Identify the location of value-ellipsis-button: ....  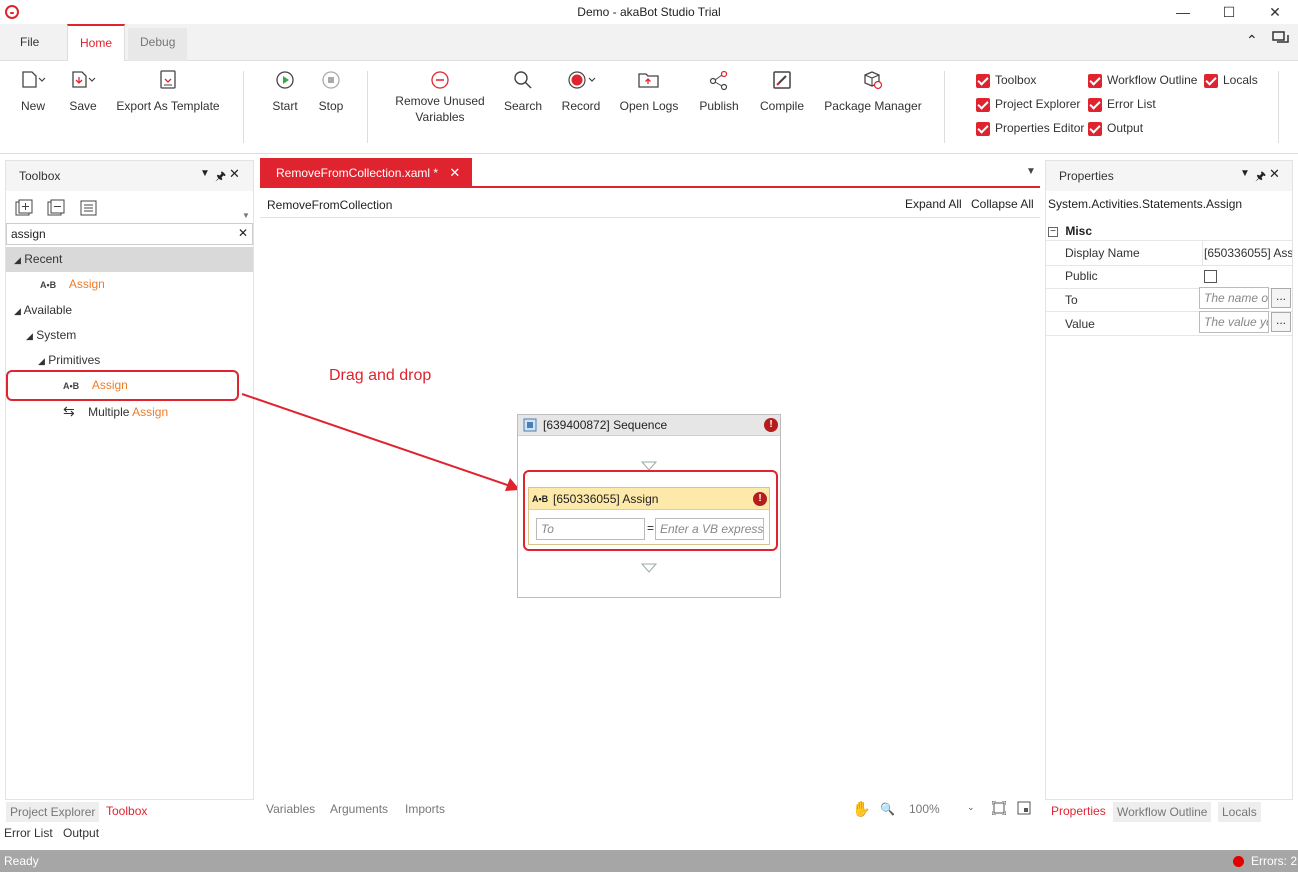
(1281, 322).